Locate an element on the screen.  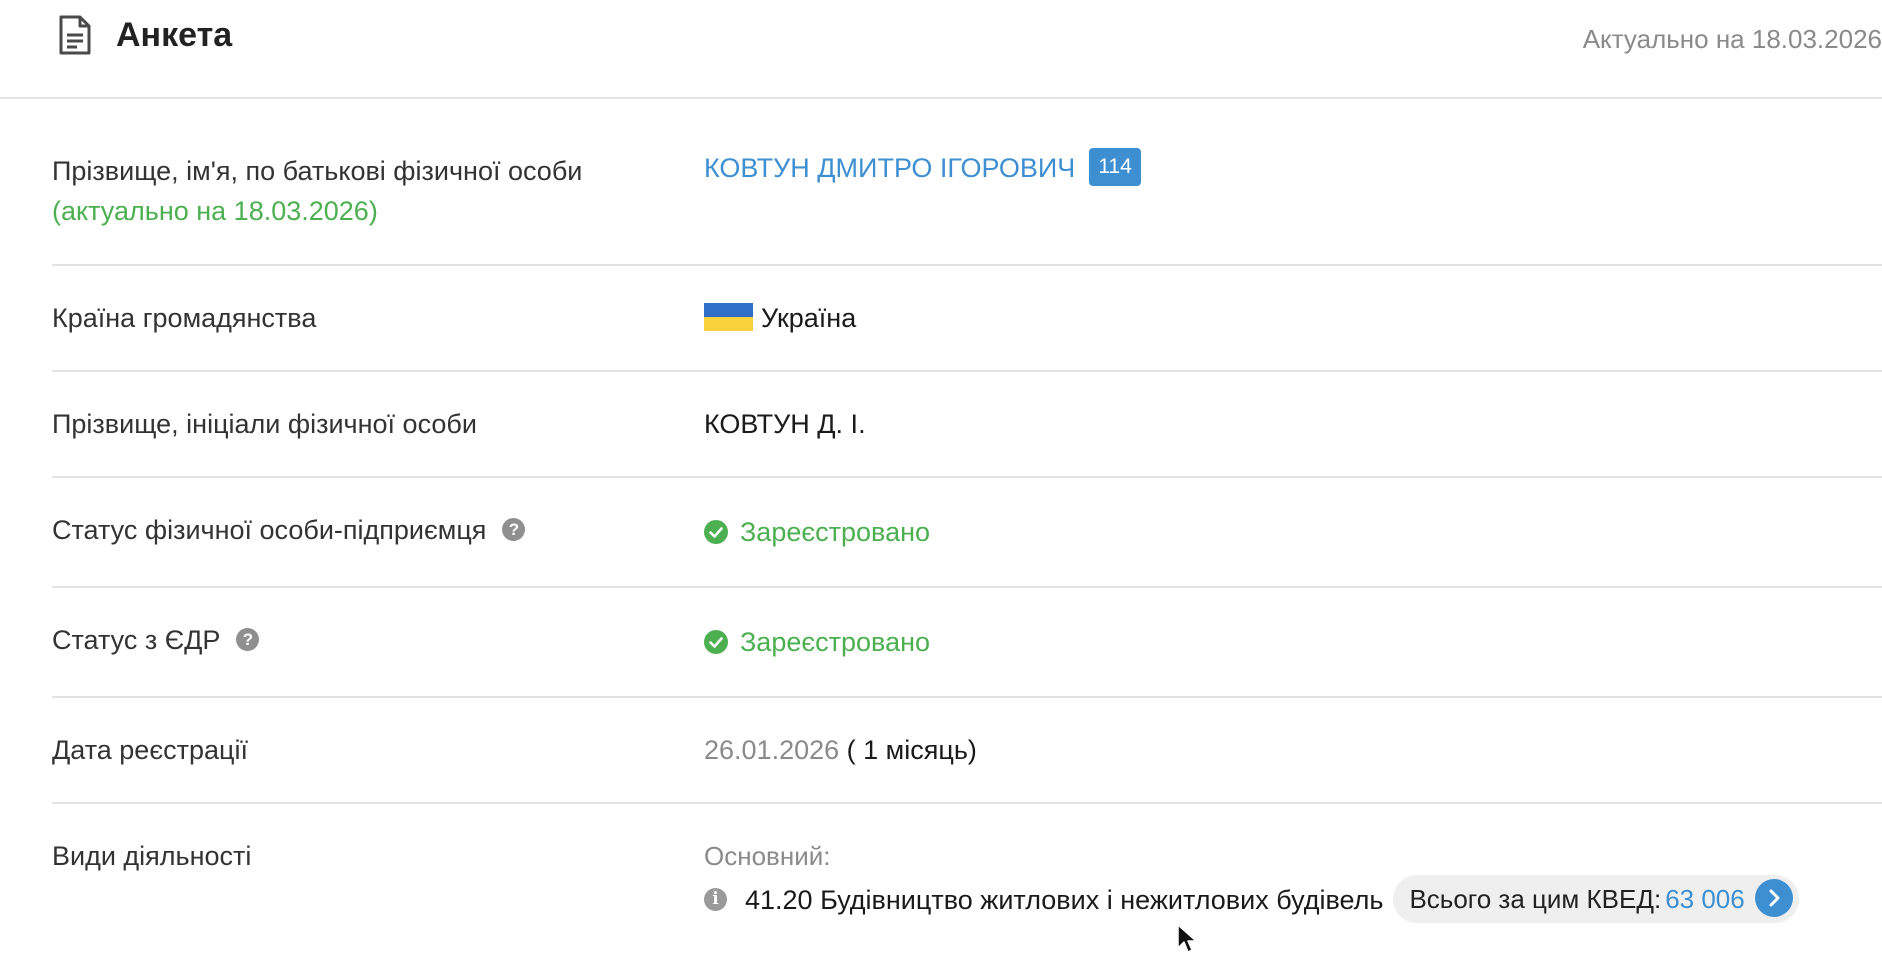
row-edr-status: Статус з ЄДР? Зареєстровано is located at coordinates (967, 643).